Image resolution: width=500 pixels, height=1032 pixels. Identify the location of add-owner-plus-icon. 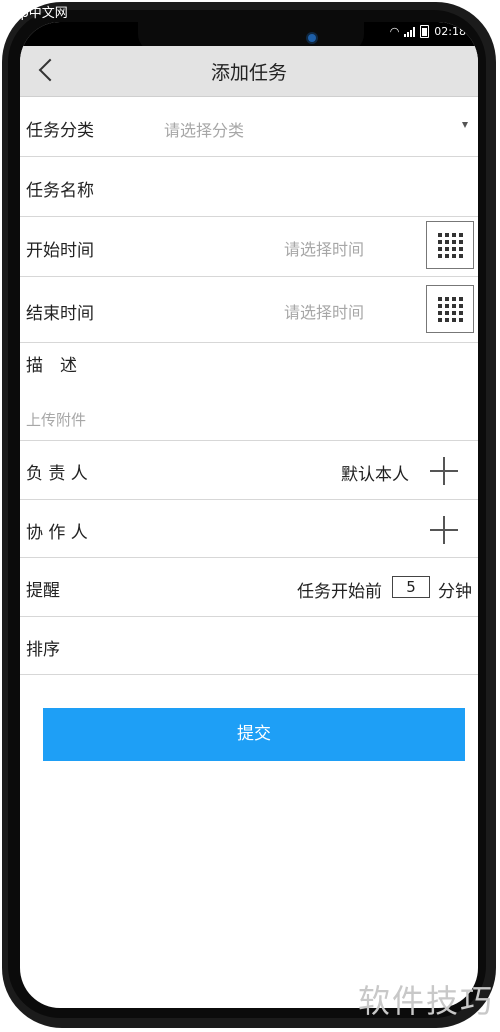
(444, 471).